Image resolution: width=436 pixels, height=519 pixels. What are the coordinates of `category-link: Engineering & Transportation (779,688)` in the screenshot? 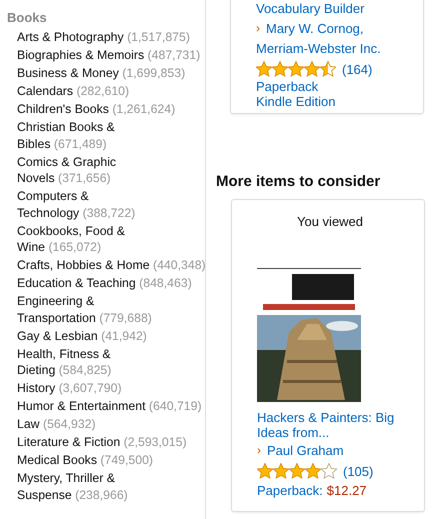 It's located at (111, 309).